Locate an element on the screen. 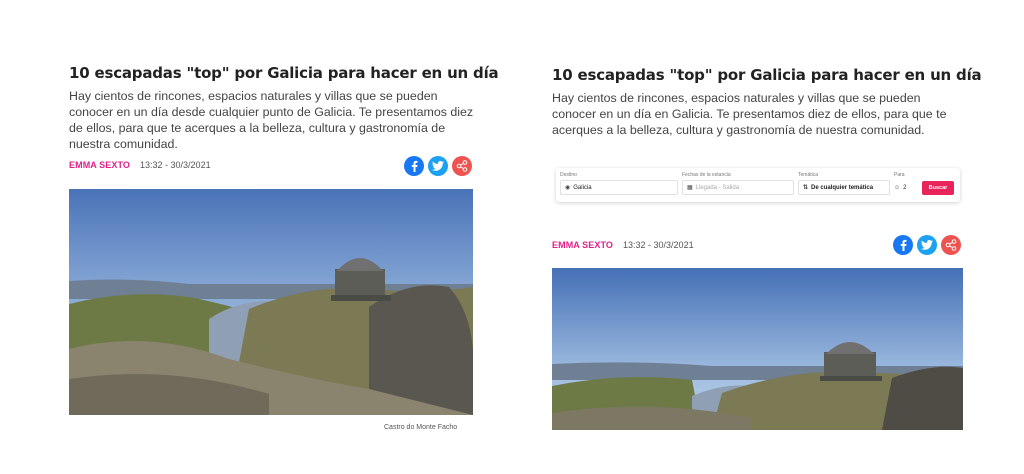  para-field: Para ☺ 2 is located at coordinates (906, 183).